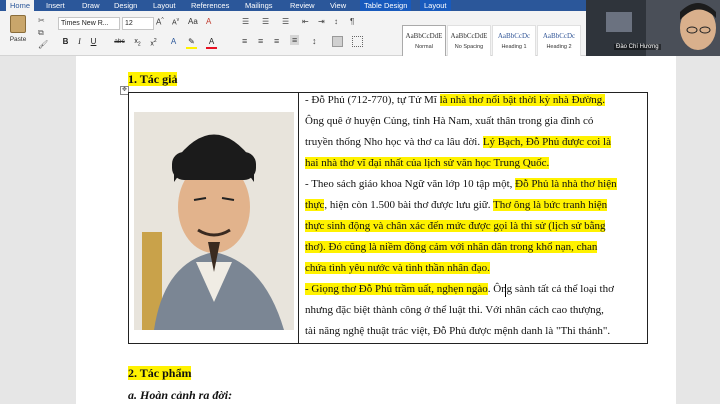 The width and height of the screenshot is (720, 404). What do you see at coordinates (164, 5) in the screenshot?
I see `tab-layout: Layout` at bounding box center [164, 5].